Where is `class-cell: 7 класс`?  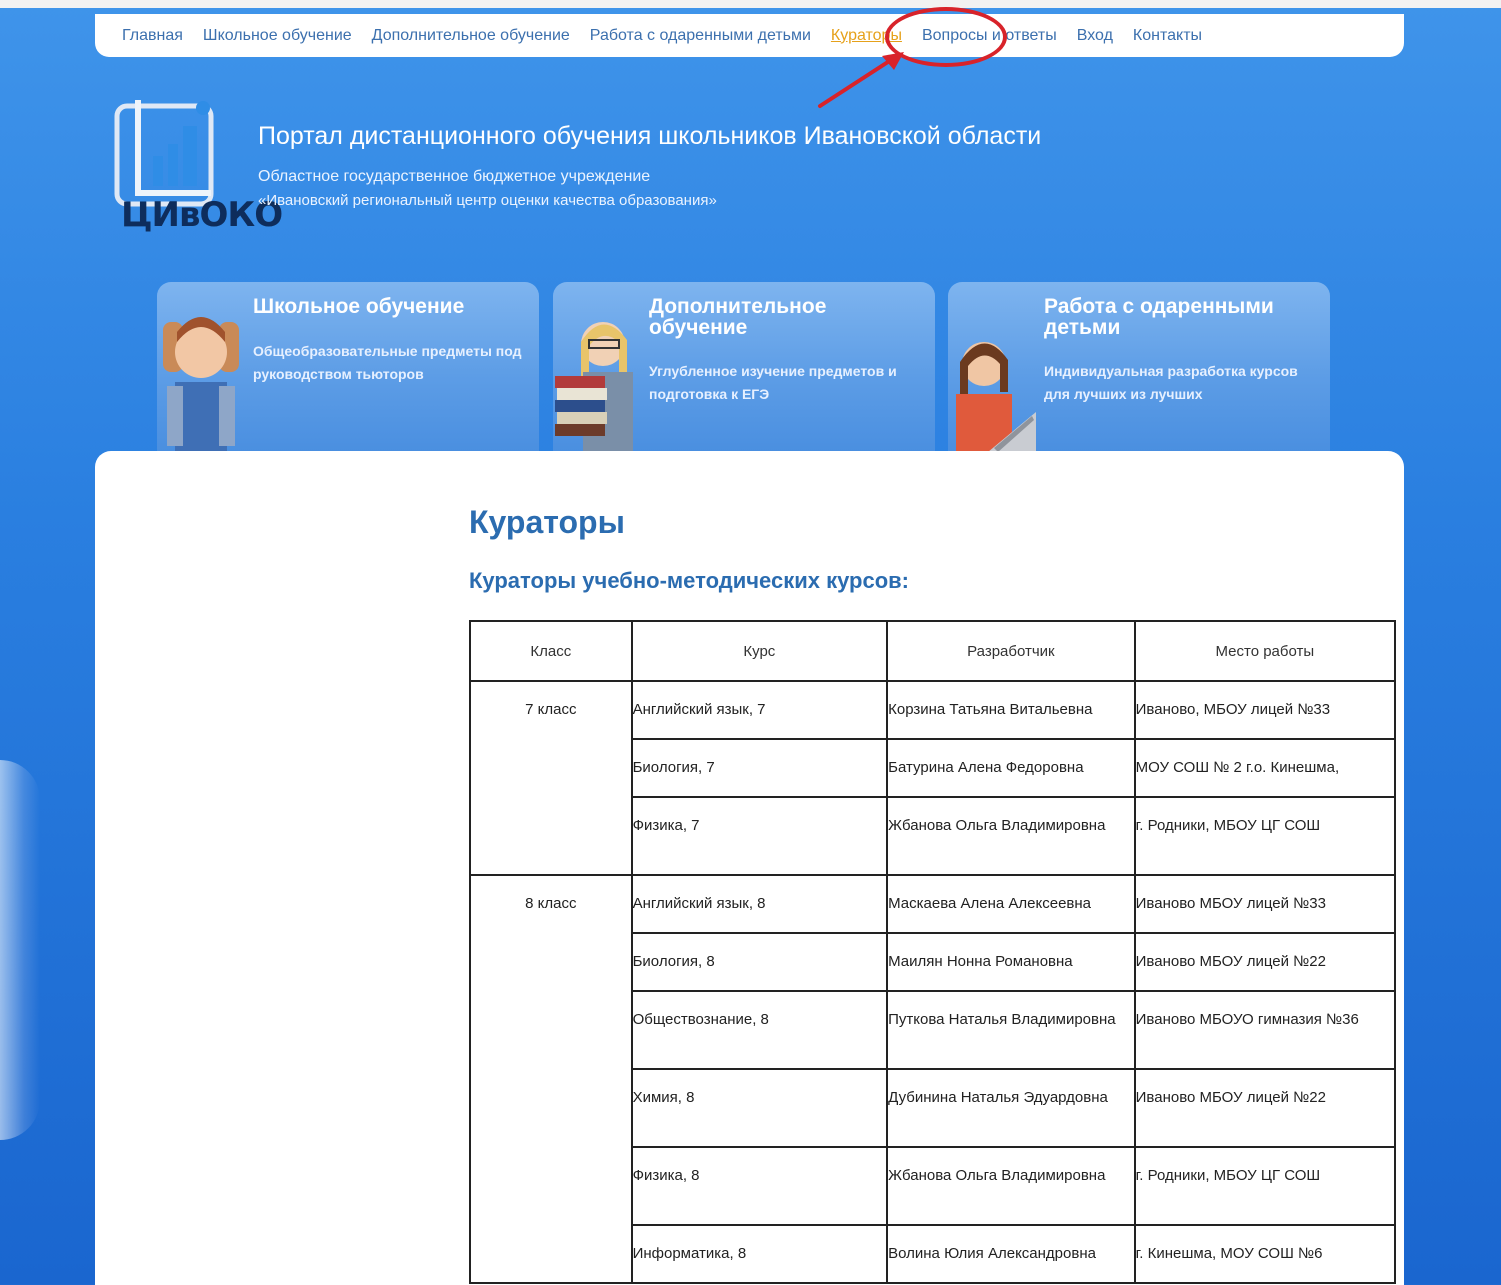
class-cell: 7 класс is located at coordinates (551, 778).